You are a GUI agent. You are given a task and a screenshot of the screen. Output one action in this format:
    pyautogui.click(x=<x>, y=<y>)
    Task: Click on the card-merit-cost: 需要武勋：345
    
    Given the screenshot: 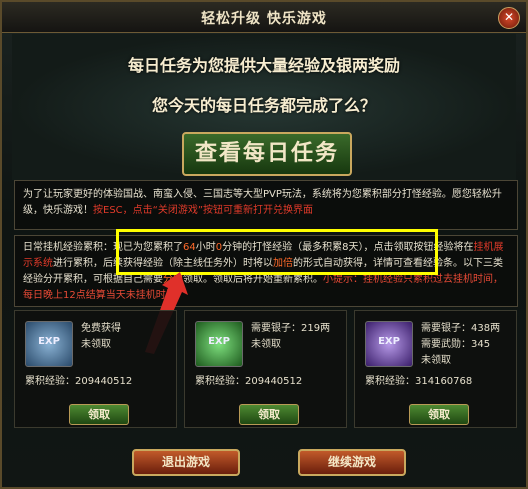 What is the action you would take?
    pyautogui.click(x=456, y=344)
    